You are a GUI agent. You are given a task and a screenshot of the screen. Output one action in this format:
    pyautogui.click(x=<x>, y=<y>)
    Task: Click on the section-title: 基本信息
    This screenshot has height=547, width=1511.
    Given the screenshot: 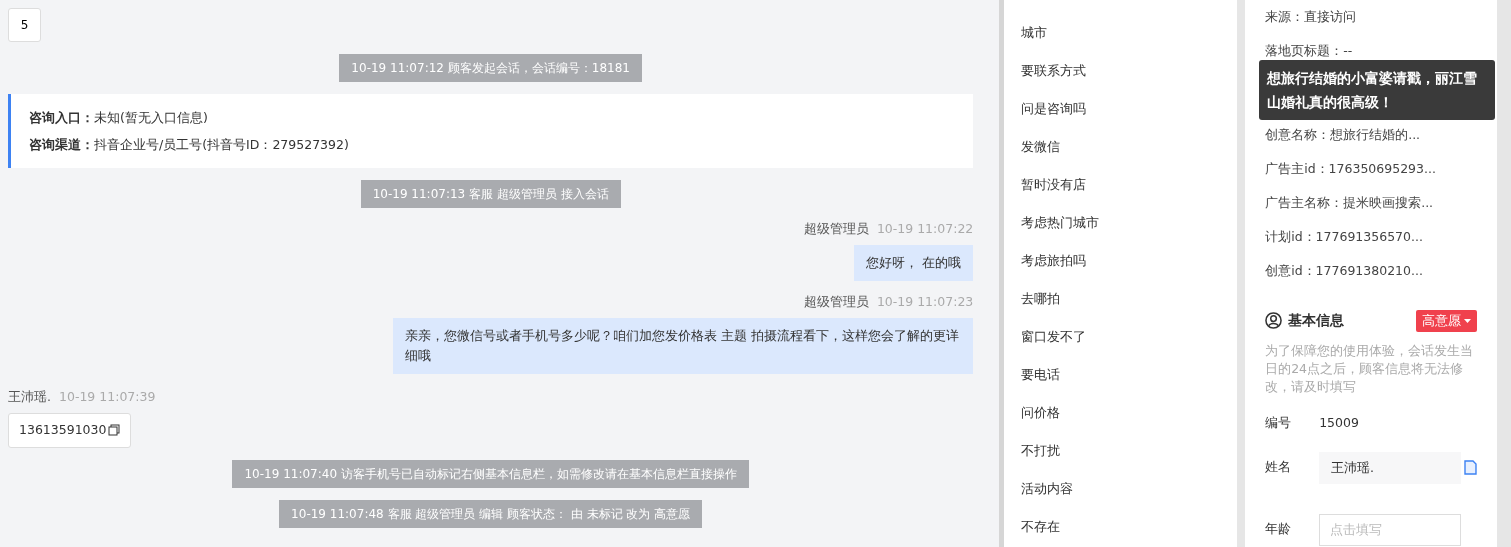 What is the action you would take?
    pyautogui.click(x=1316, y=321)
    